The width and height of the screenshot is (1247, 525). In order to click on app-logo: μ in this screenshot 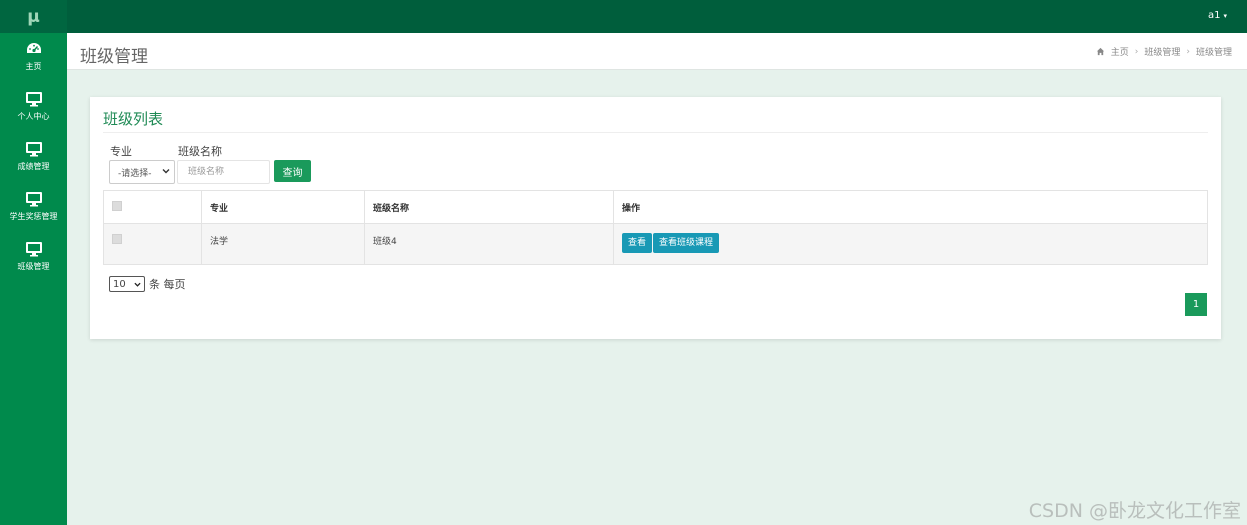, I will do `click(33, 16)`.